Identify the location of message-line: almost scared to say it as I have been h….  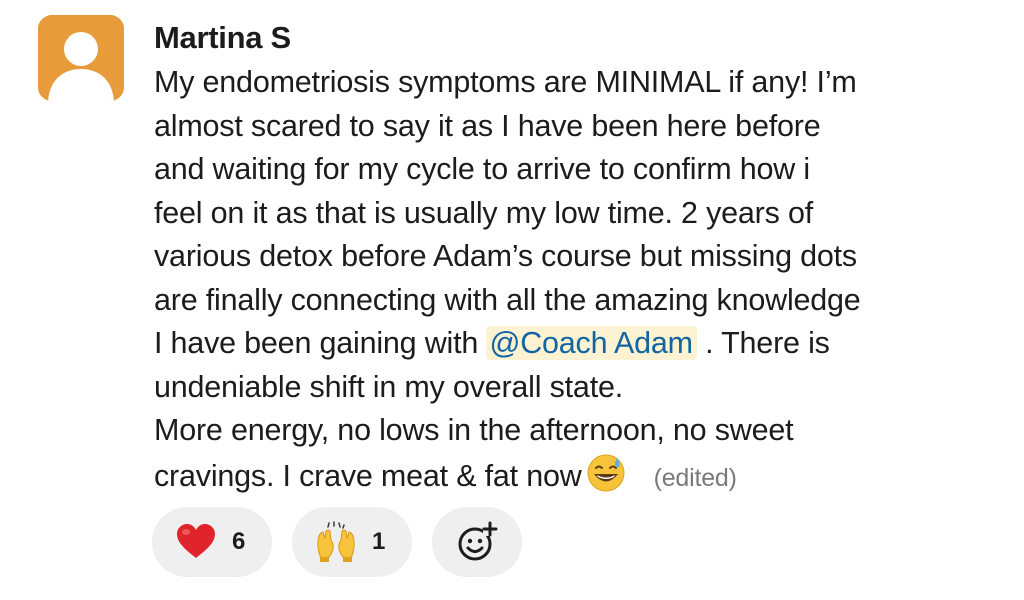
(487, 125).